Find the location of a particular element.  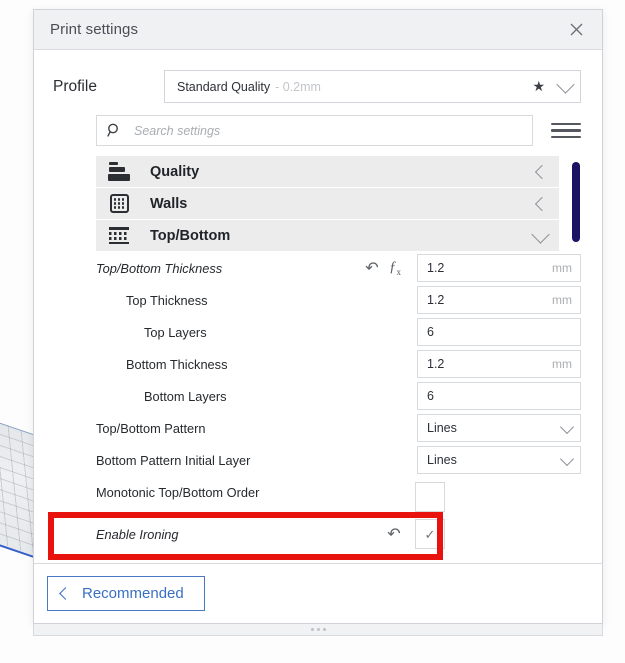

setting-row: Bottom Pattern Initial Layer Lines is located at coordinates (338, 460).